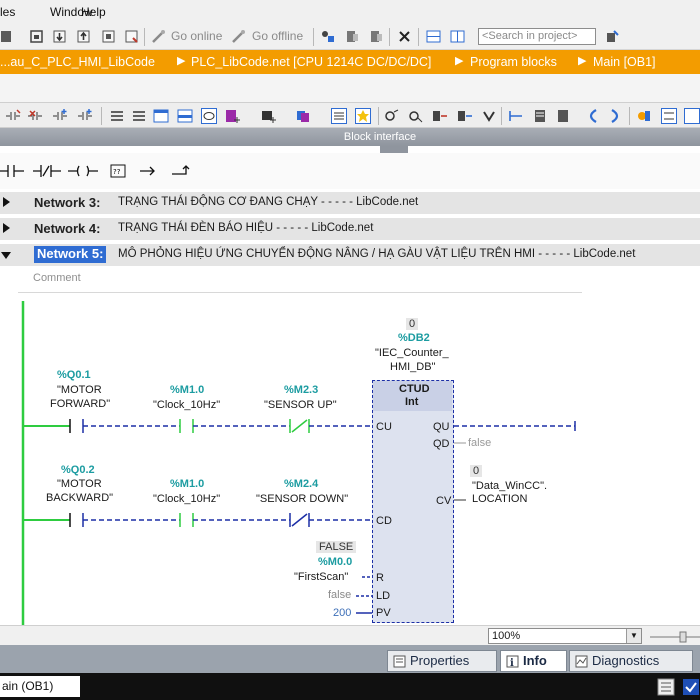  I want to click on show-favorites-icon, so click(304, 116).